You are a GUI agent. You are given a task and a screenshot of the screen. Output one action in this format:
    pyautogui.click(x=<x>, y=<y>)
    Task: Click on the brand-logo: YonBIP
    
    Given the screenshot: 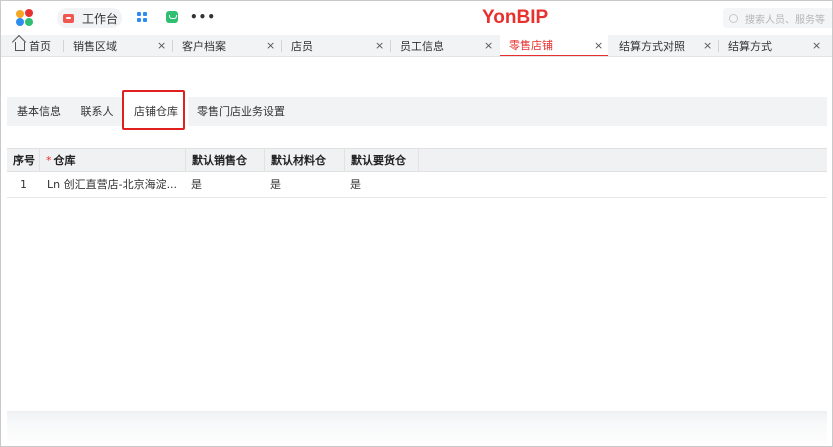 What is the action you would take?
    pyautogui.click(x=515, y=17)
    